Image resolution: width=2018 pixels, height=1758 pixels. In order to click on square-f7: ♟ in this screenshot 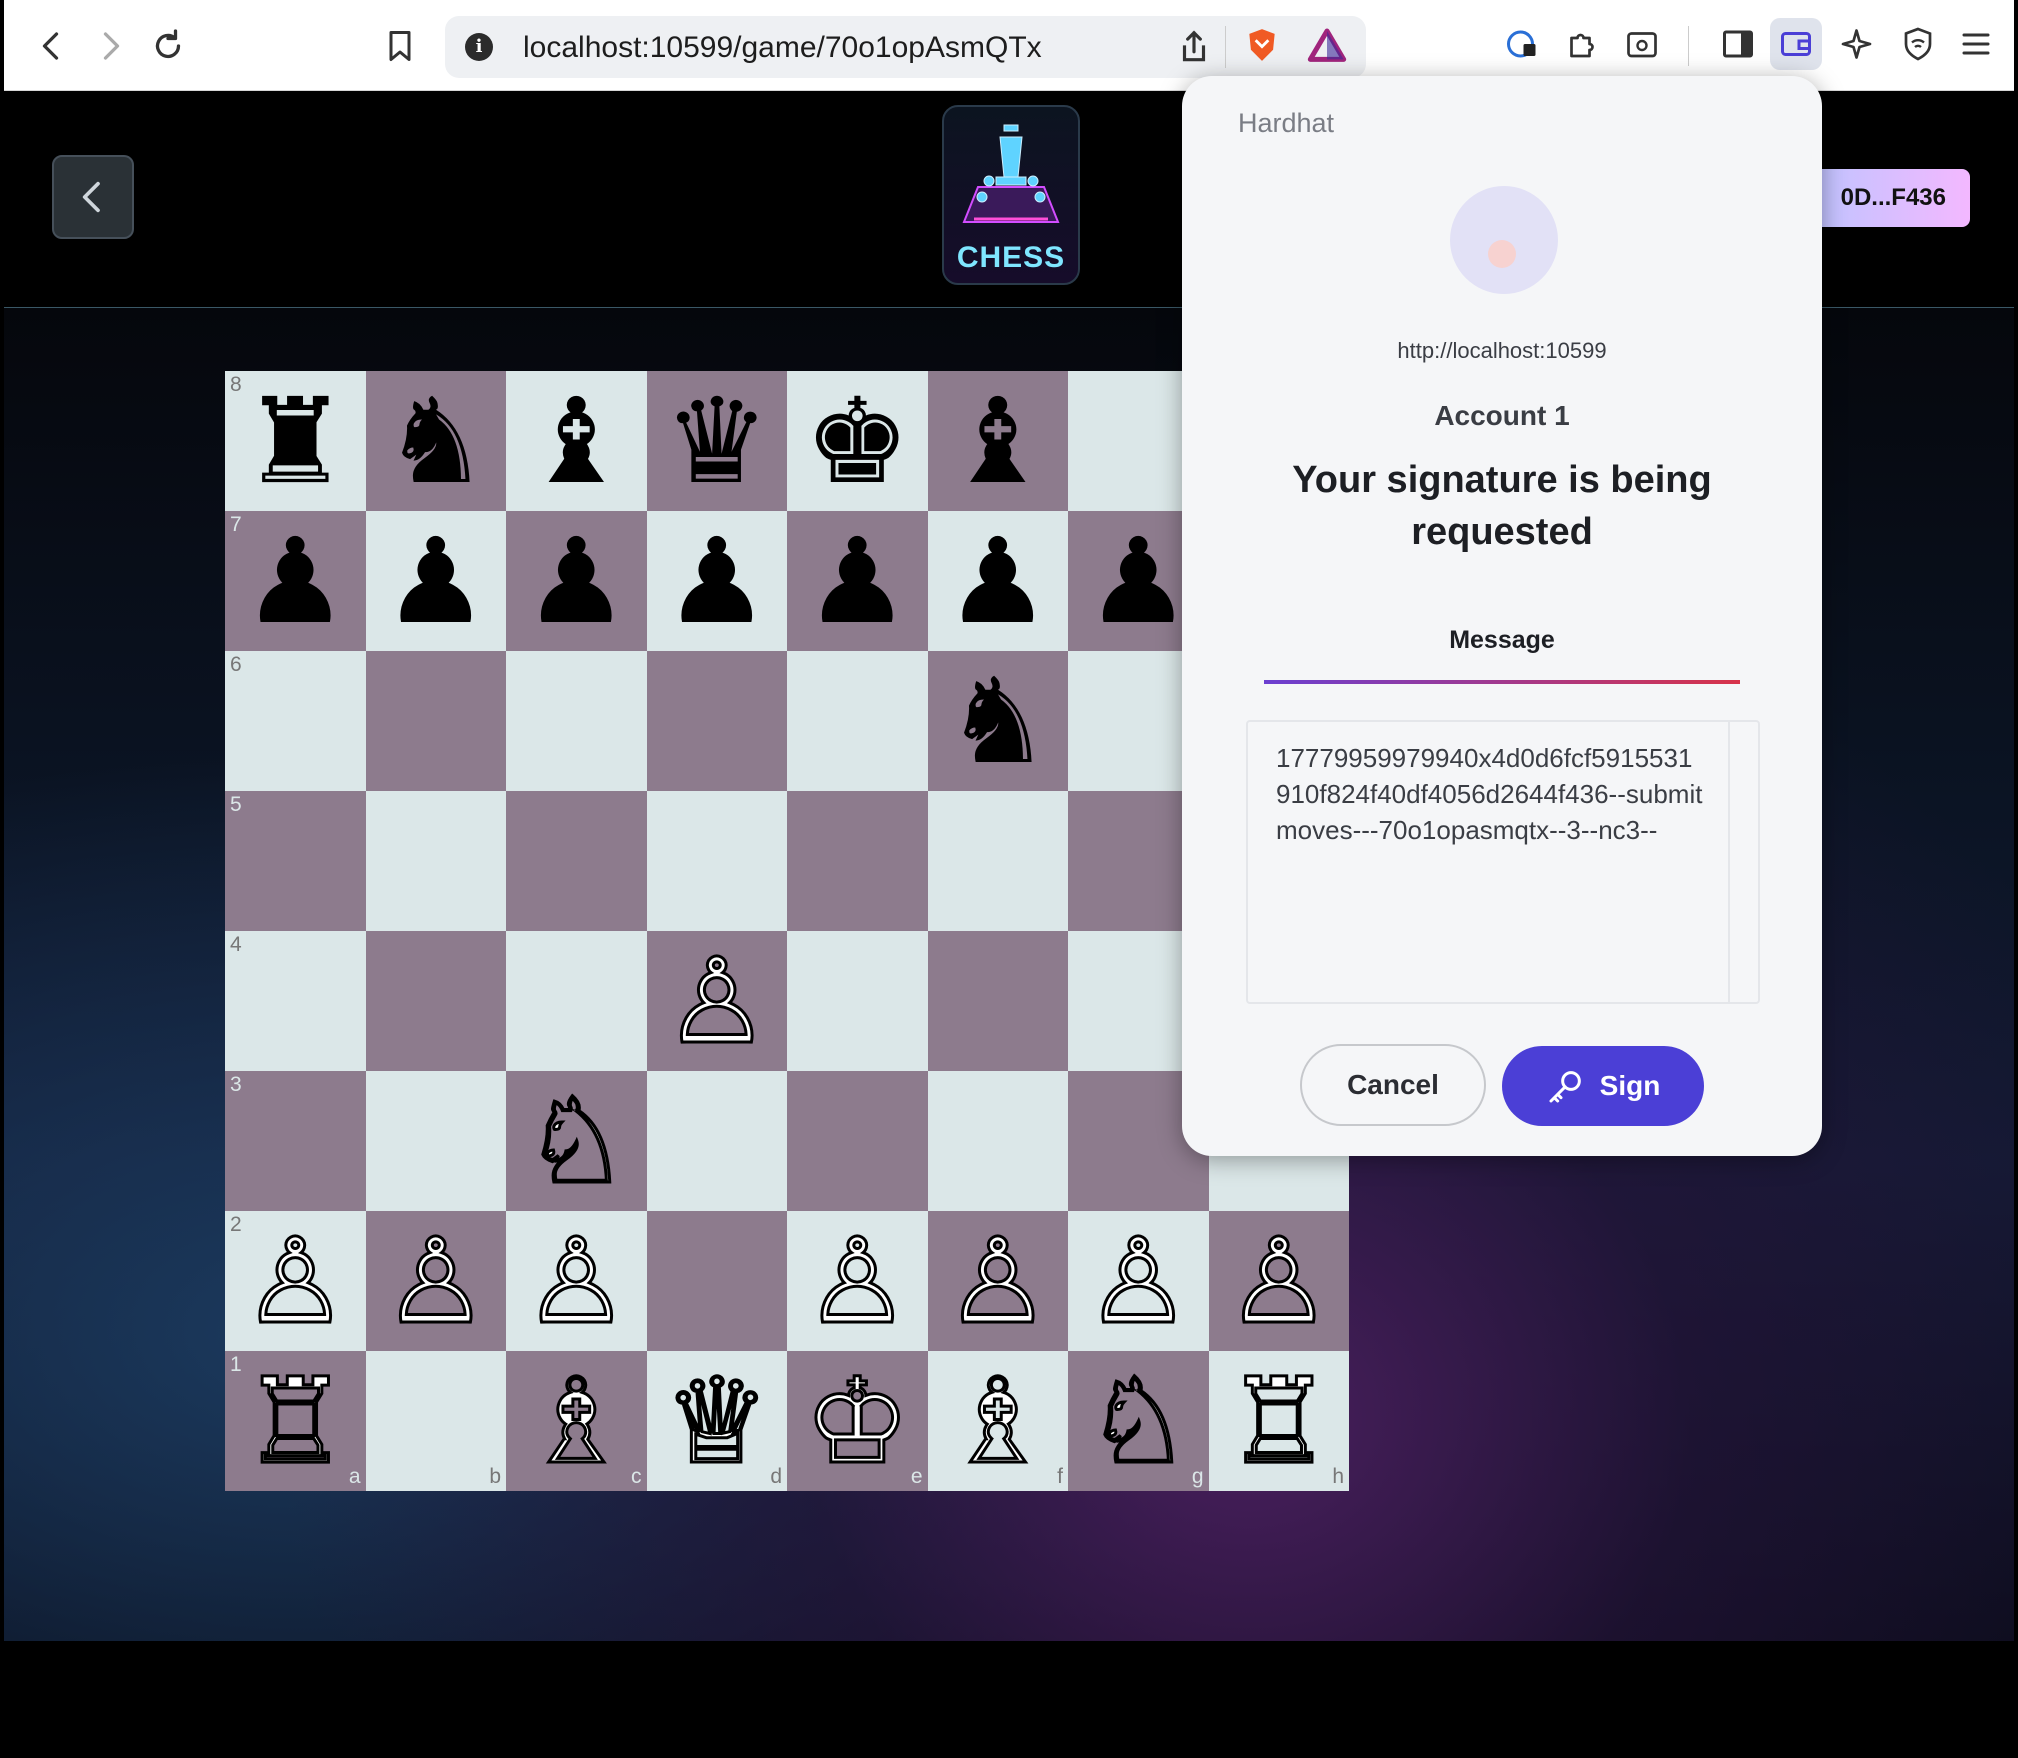, I will do `click(997, 581)`.